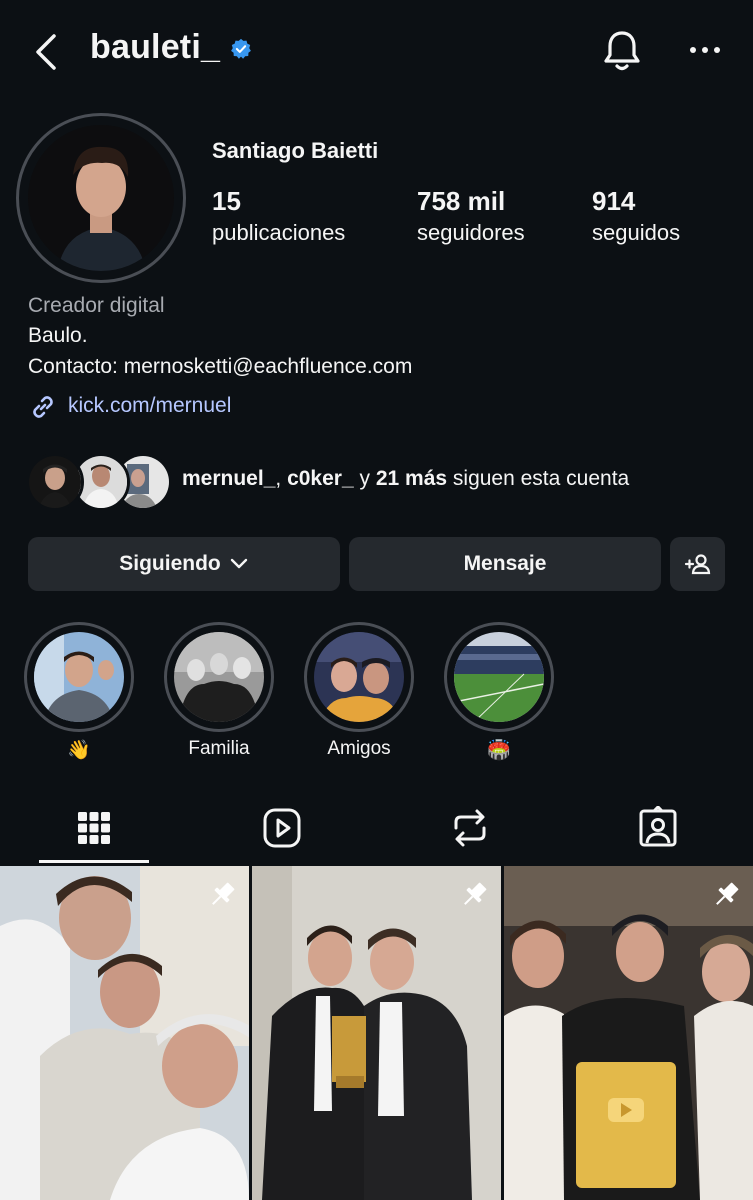  What do you see at coordinates (58, 335) in the screenshot?
I see `bio-line: Baulo.` at bounding box center [58, 335].